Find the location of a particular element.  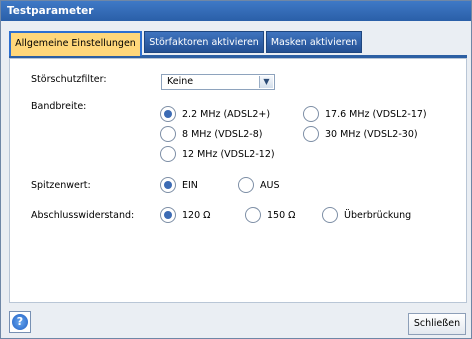

bandwidth-label: Bandbreite: is located at coordinates (59, 106).